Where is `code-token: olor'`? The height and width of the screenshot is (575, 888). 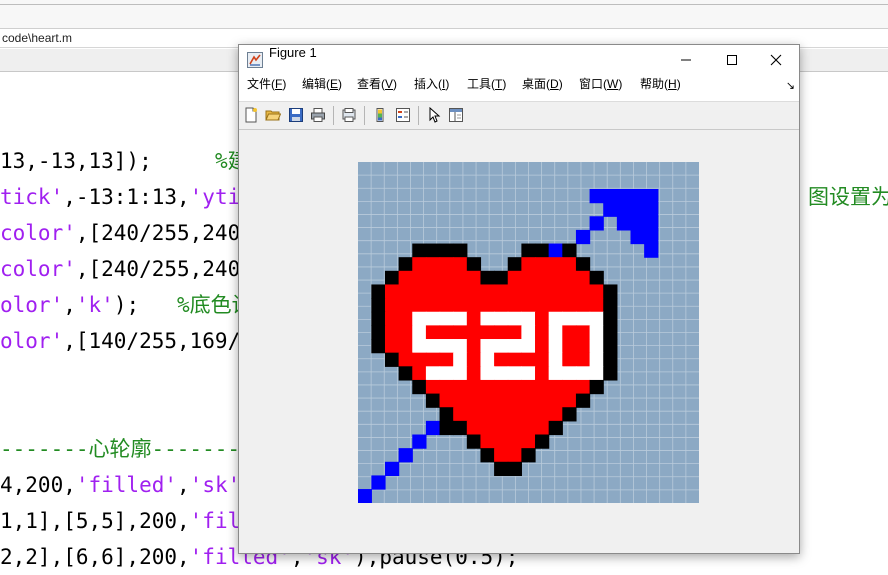 code-token: olor' is located at coordinates (32, 341).